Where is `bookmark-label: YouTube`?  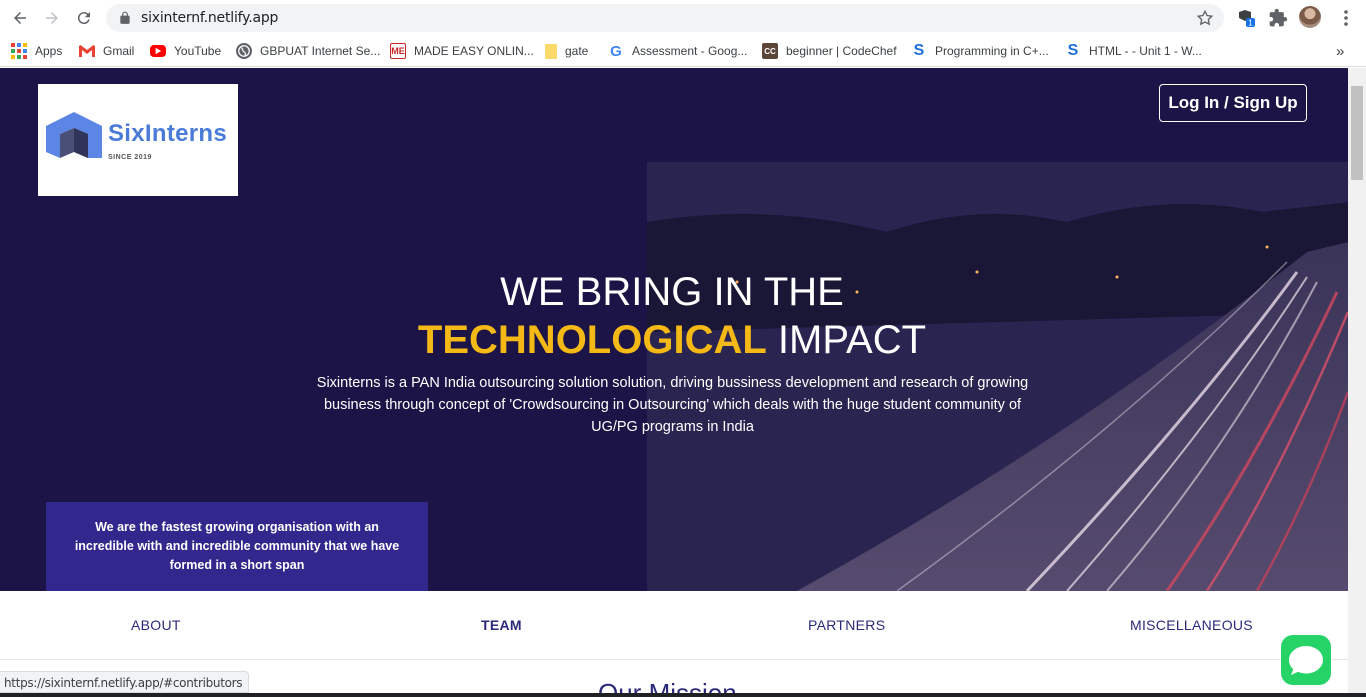
bookmark-label: YouTube is located at coordinates (198, 51).